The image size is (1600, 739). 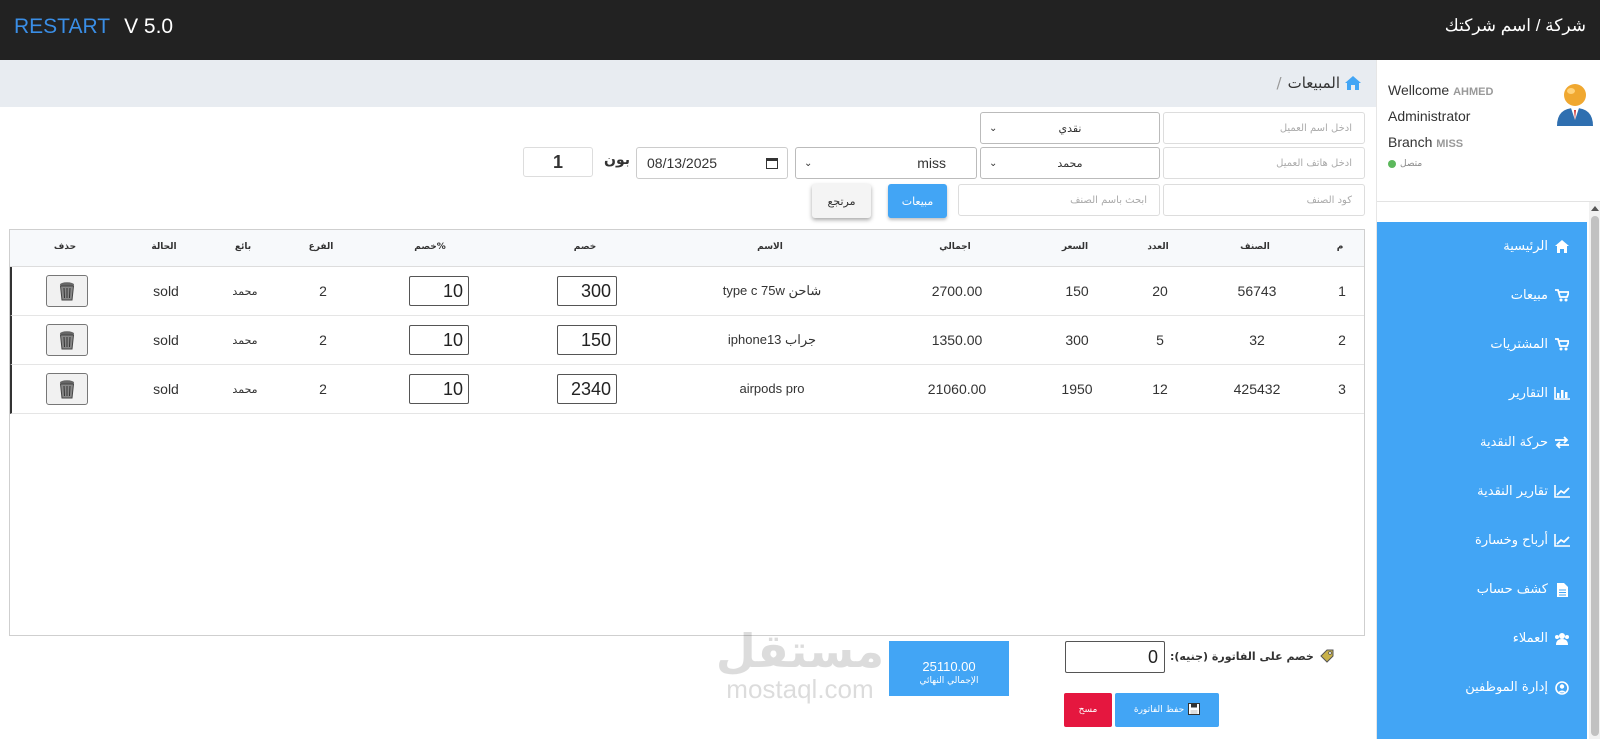 What do you see at coordinates (587, 389) in the screenshot?
I see `discount-input: 2340` at bounding box center [587, 389].